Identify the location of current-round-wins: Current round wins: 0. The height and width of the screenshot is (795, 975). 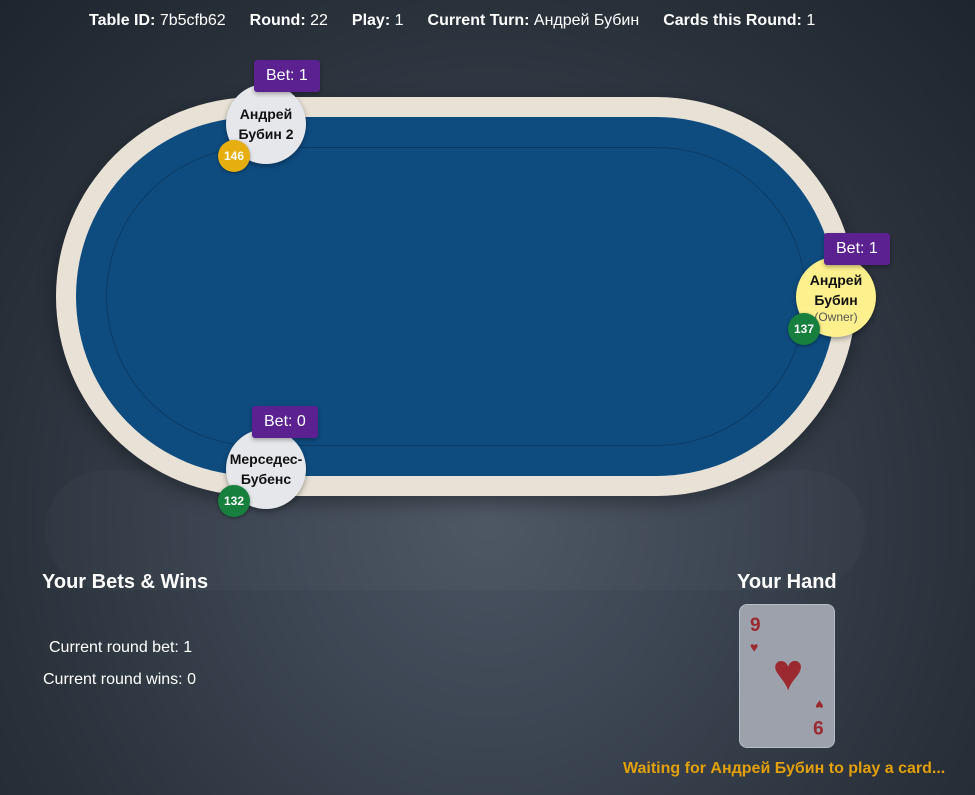
(119, 679).